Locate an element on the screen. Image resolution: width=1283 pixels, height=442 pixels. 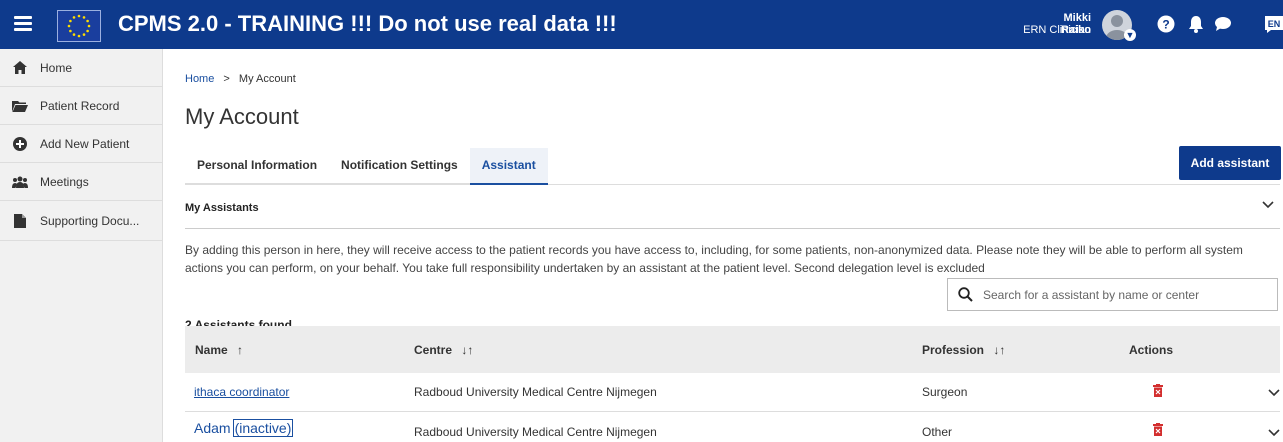
column-header-centre: Centre ↓↑ is located at coordinates (443, 350).